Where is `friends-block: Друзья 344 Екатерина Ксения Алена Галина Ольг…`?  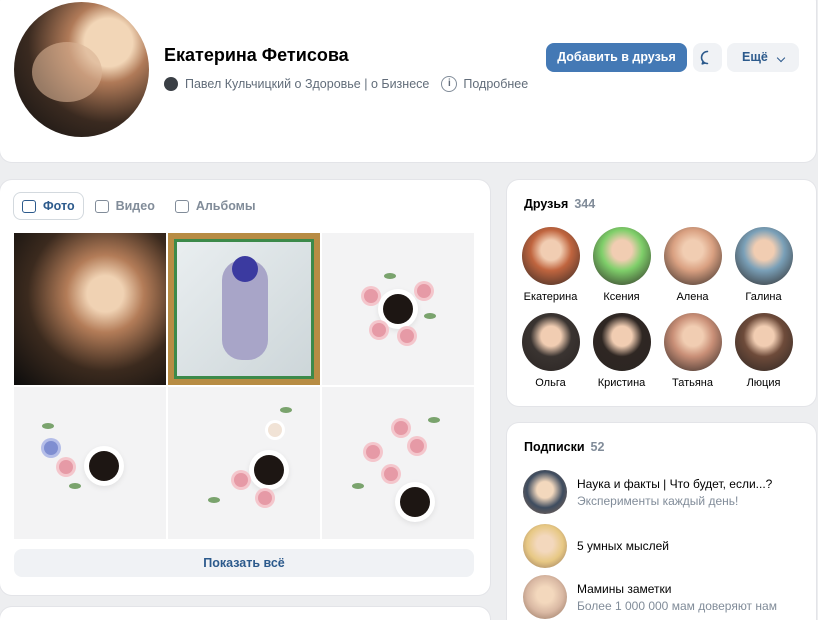
friends-block: Друзья 344 Екатерина Ксения Алена Галина Ольг… is located at coordinates (661, 293).